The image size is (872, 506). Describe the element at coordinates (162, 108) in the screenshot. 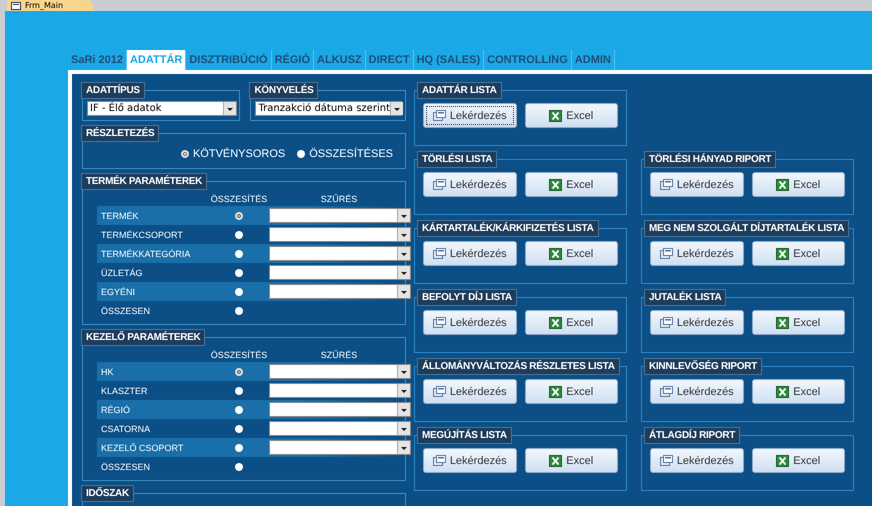

I see `data-type-dropdown: IF - Élő adatok` at that location.